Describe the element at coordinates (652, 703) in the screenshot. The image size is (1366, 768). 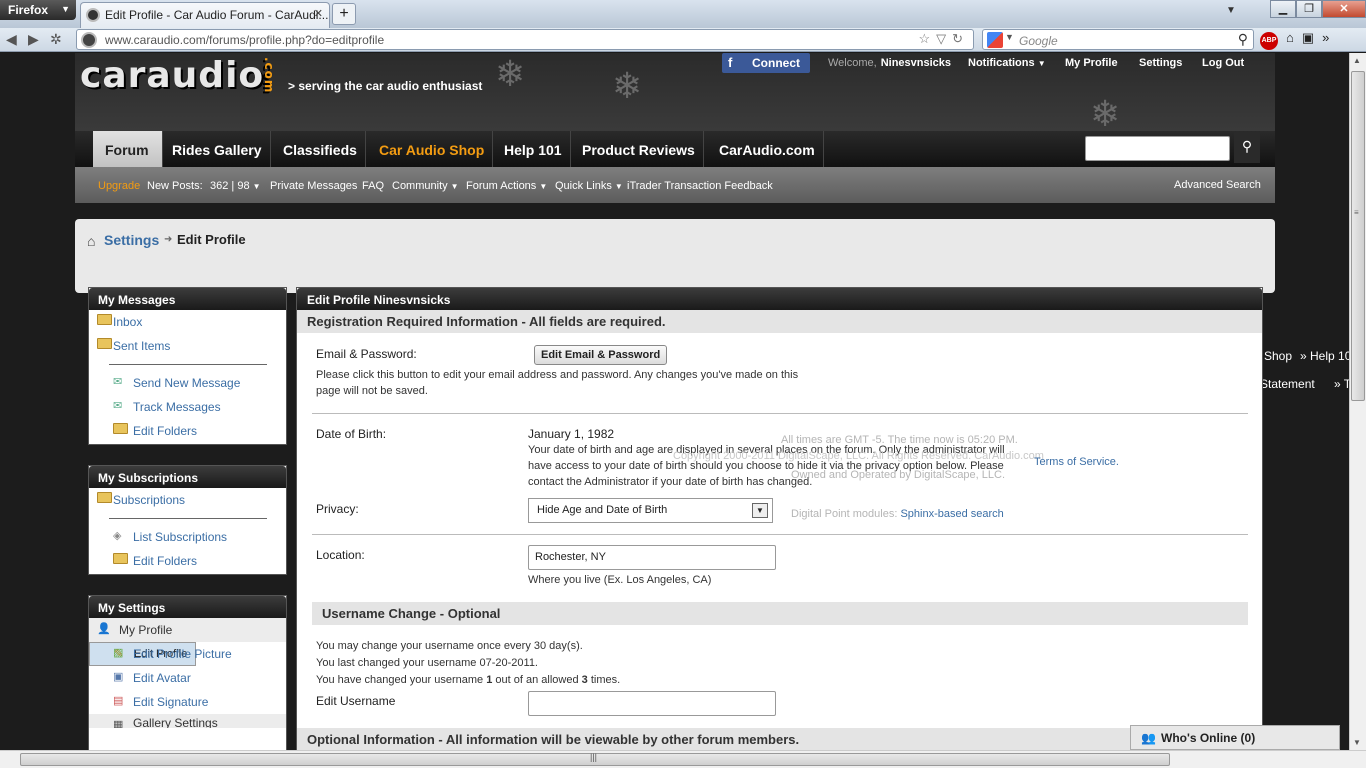
I see `edit-username-input` at that location.